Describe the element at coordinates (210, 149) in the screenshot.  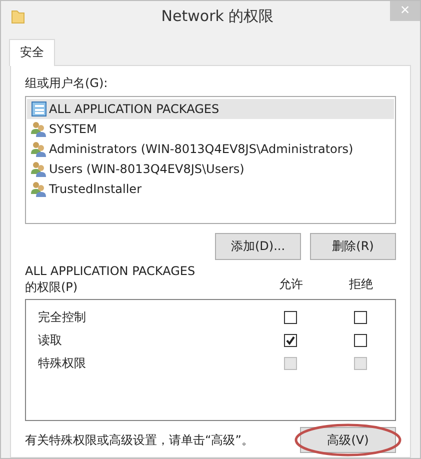
I see `list-item: Administrators (WIN-8013Q4EV8JS\Administrators)` at that location.